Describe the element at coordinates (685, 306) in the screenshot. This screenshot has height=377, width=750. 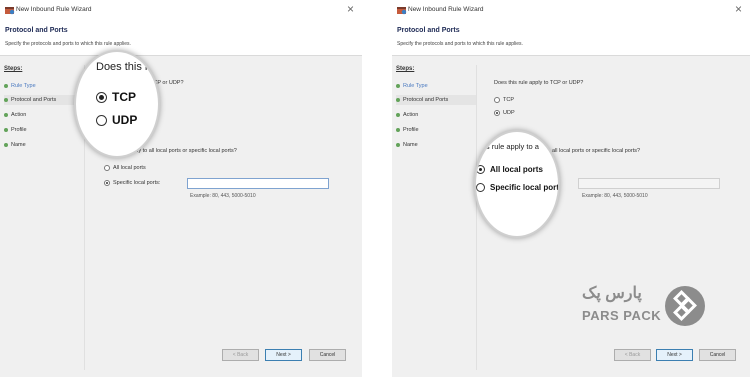
I see `diamond-logo-icon` at that location.